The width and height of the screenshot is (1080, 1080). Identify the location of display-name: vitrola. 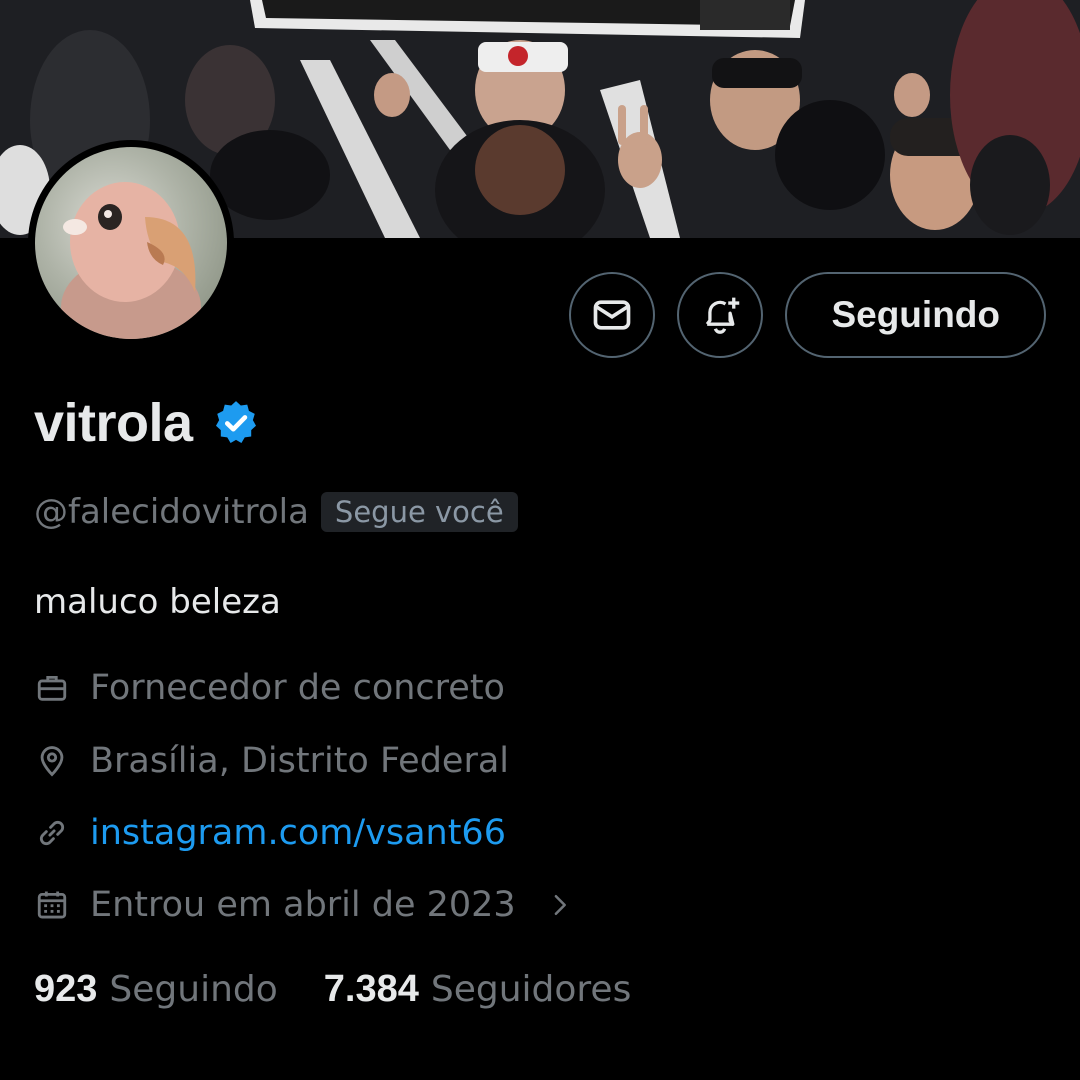
(113, 423).